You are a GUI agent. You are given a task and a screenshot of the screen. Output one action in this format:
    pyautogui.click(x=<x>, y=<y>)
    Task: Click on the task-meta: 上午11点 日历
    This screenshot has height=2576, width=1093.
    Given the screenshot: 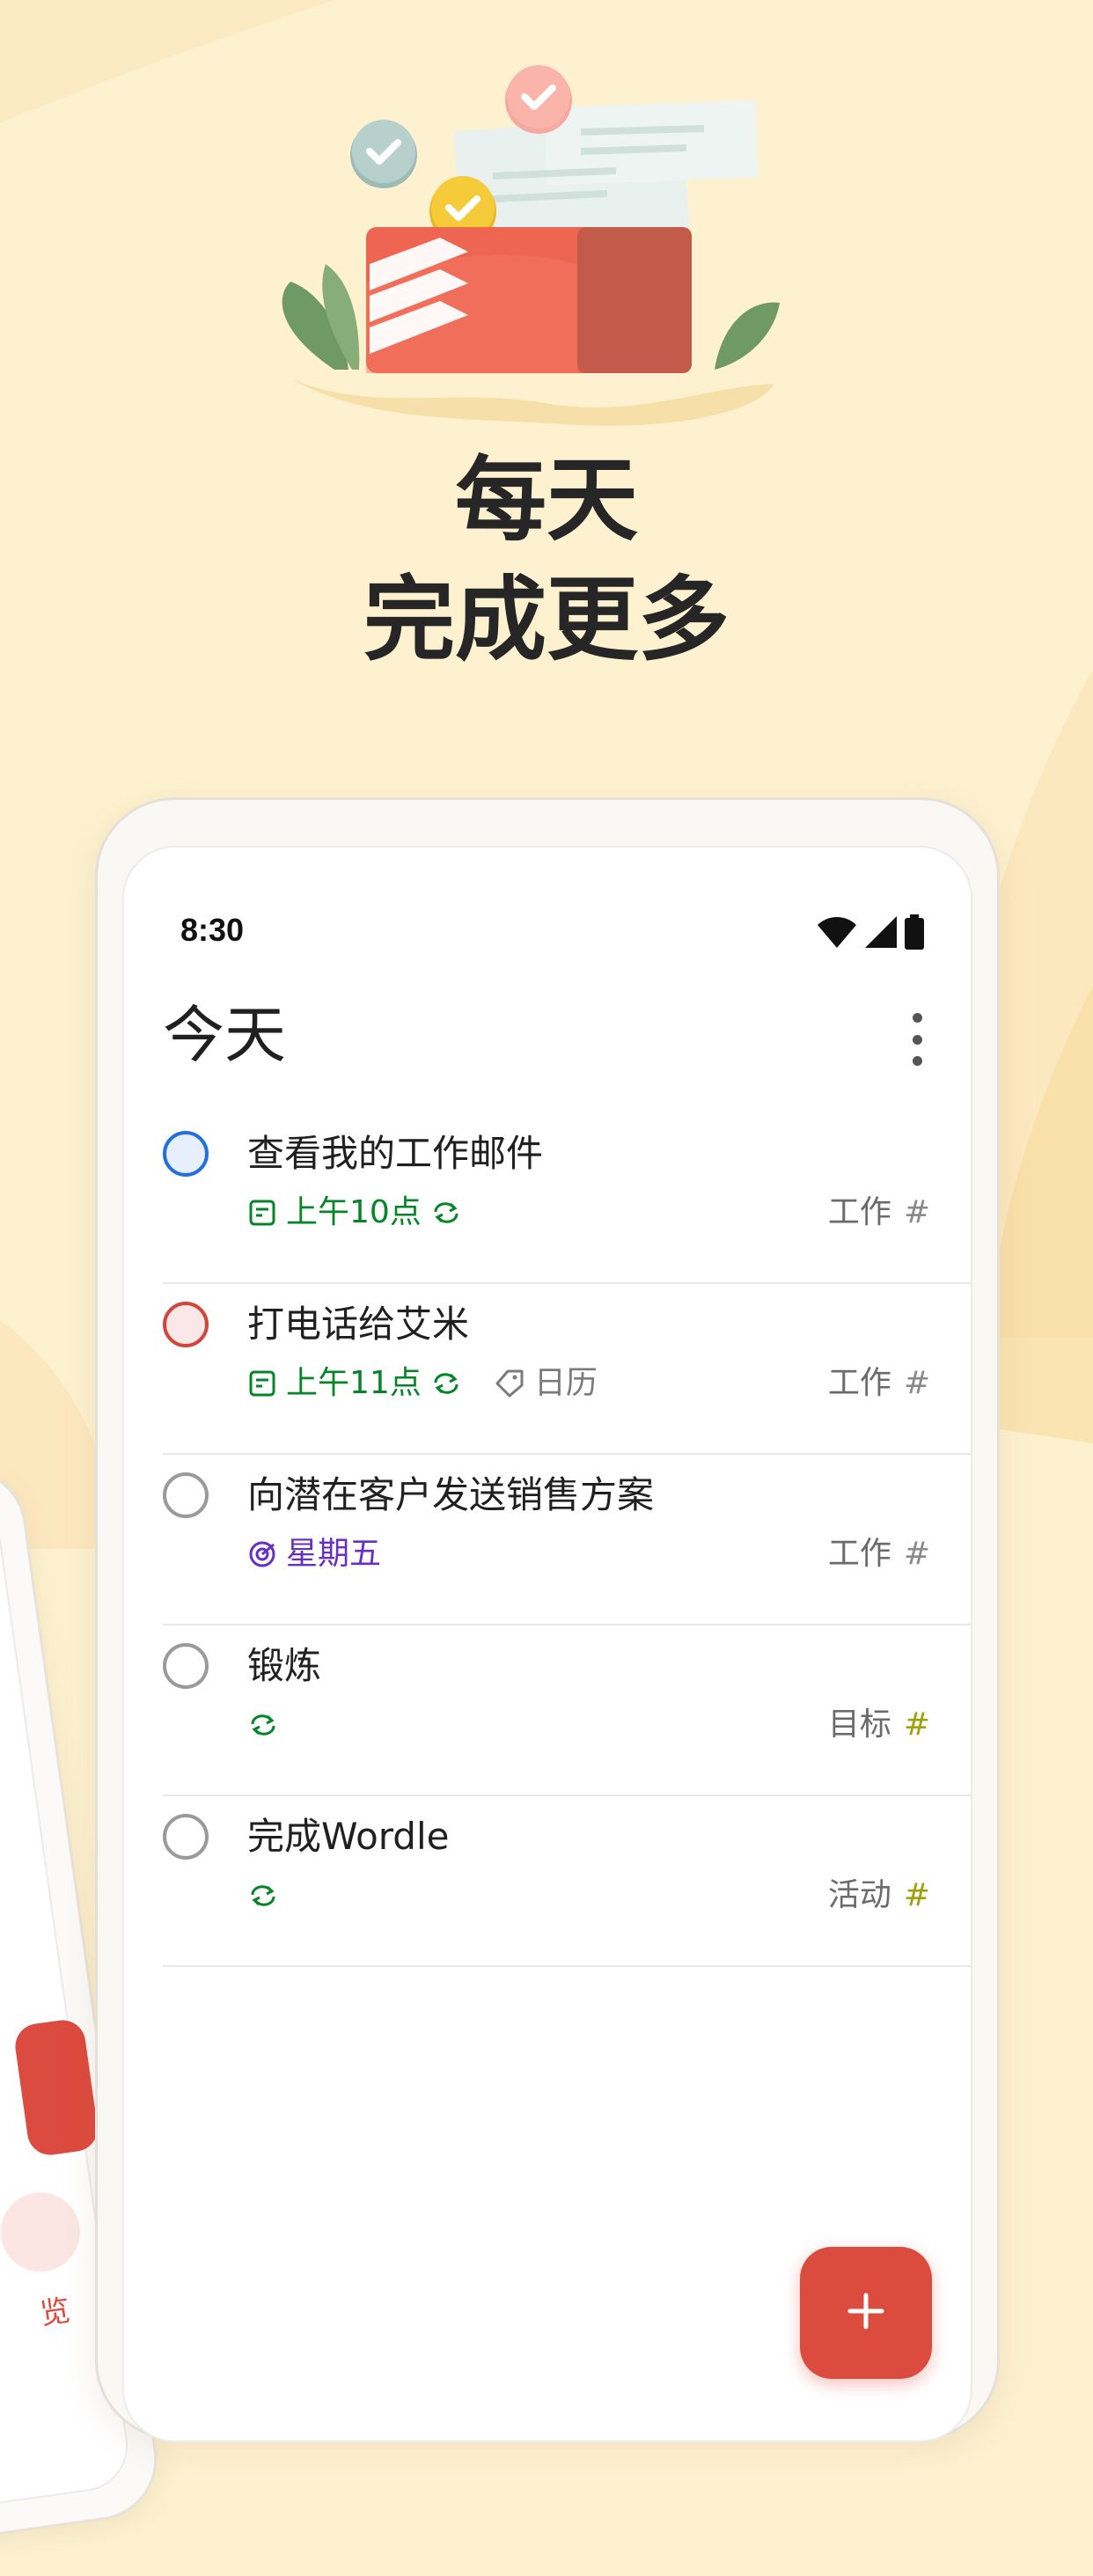 What is the action you would take?
    pyautogui.click(x=423, y=1383)
    